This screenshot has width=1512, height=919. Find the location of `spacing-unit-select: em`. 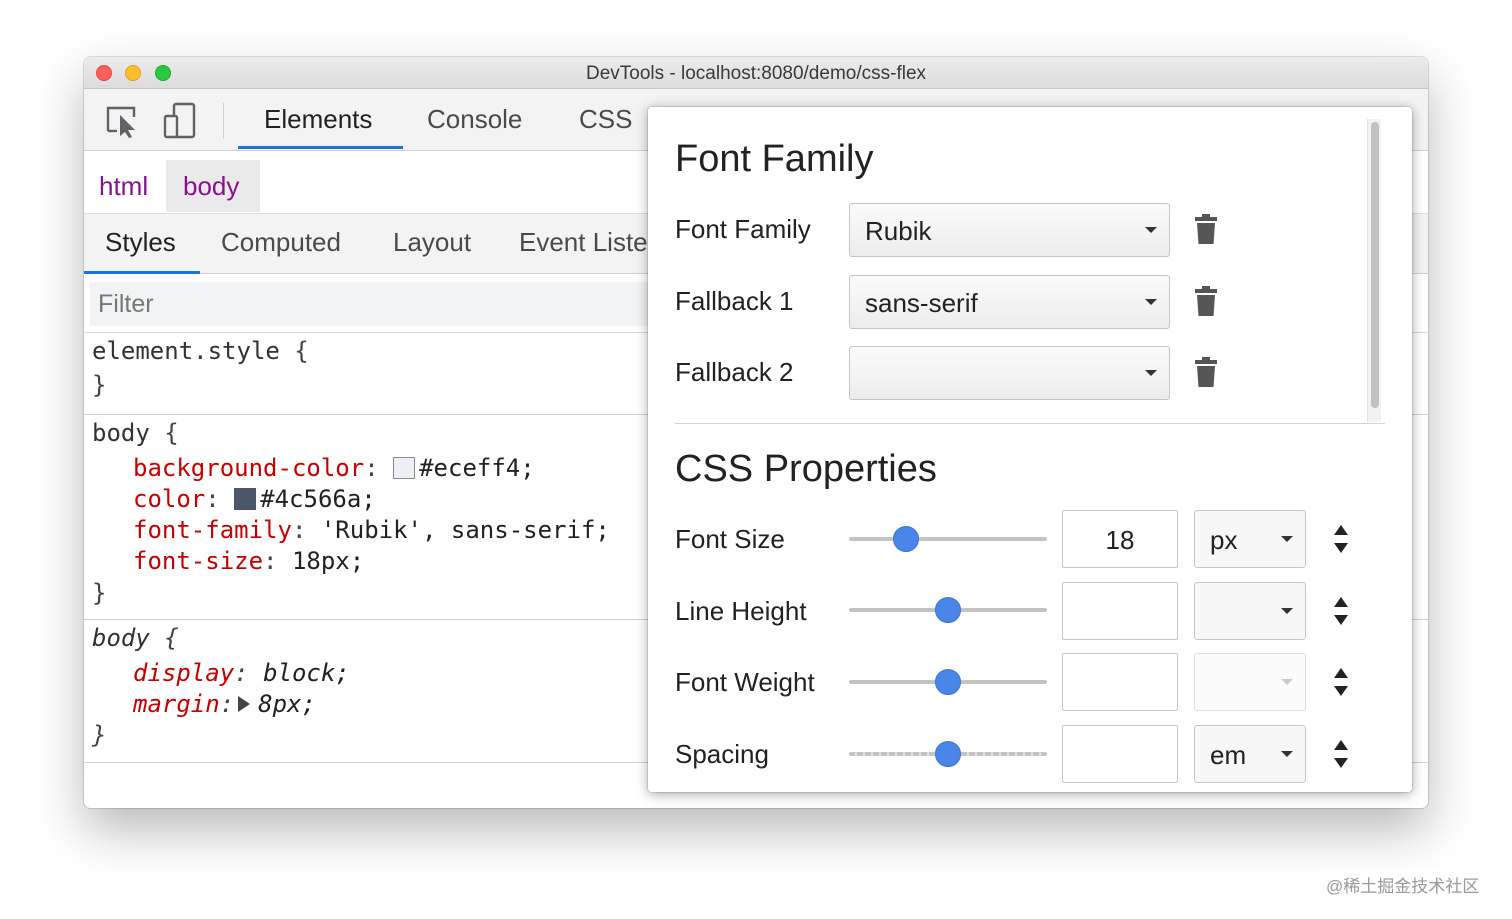

spacing-unit-select: em is located at coordinates (1250, 754).